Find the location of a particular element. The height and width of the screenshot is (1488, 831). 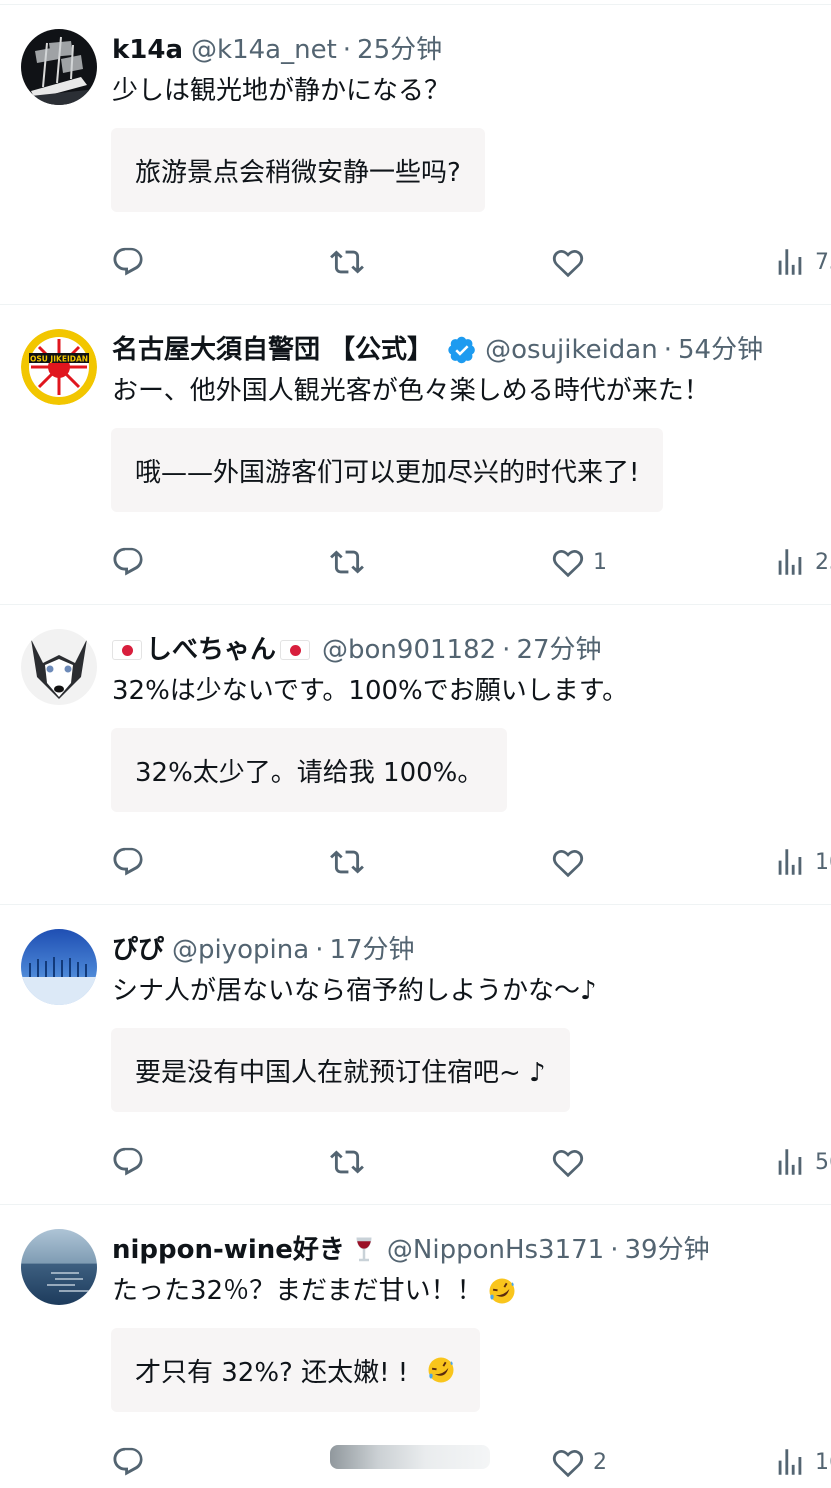

display-name: ぴぴ is located at coordinates (138, 950).